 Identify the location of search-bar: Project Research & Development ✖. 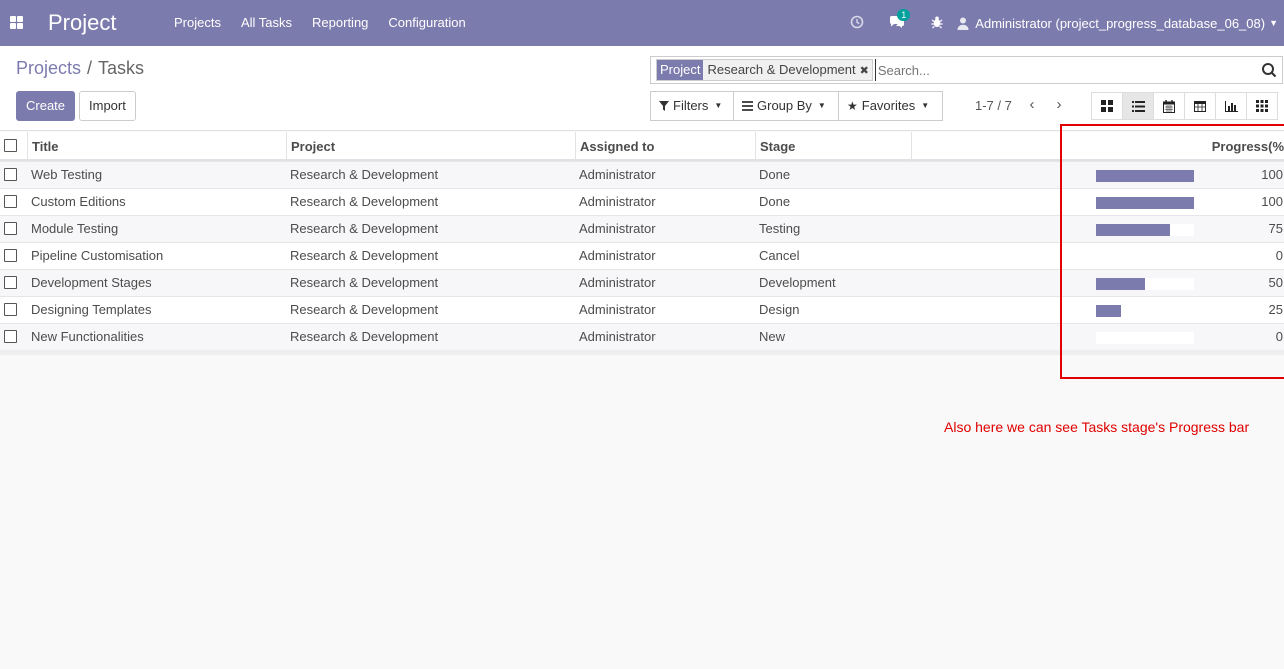
(966, 70).